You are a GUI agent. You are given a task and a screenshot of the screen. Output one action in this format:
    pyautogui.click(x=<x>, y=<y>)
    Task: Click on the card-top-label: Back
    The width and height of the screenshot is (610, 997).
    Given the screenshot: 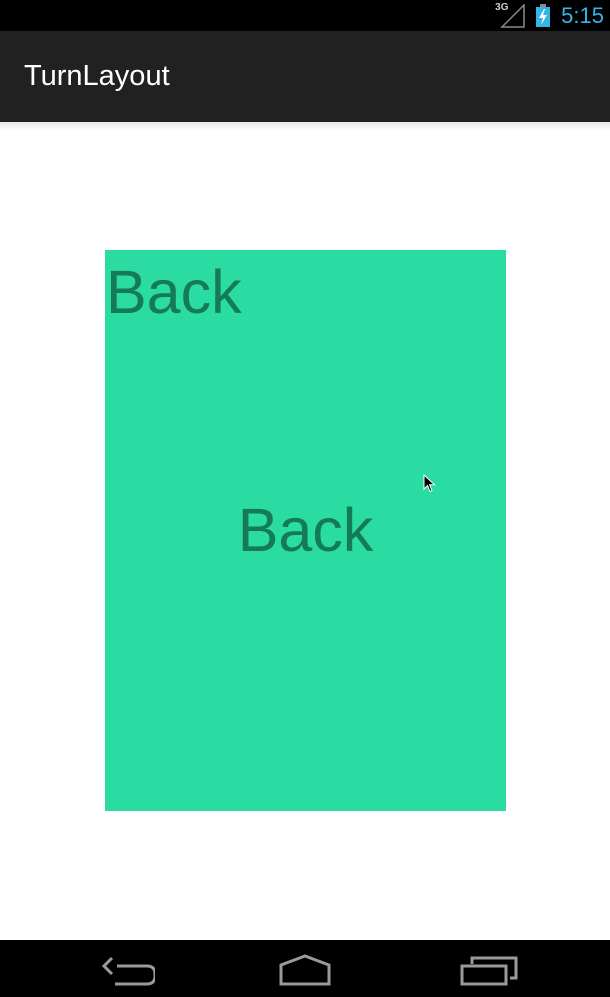 What is the action you would take?
    pyautogui.click(x=174, y=292)
    